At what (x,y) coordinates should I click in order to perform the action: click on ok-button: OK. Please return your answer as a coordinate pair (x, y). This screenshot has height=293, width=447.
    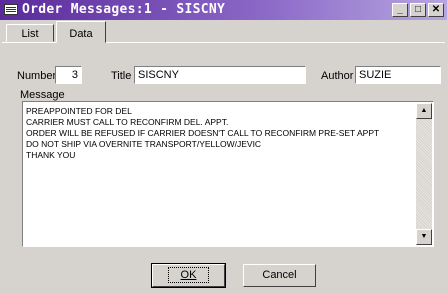
    Looking at the image, I should click on (188, 275).